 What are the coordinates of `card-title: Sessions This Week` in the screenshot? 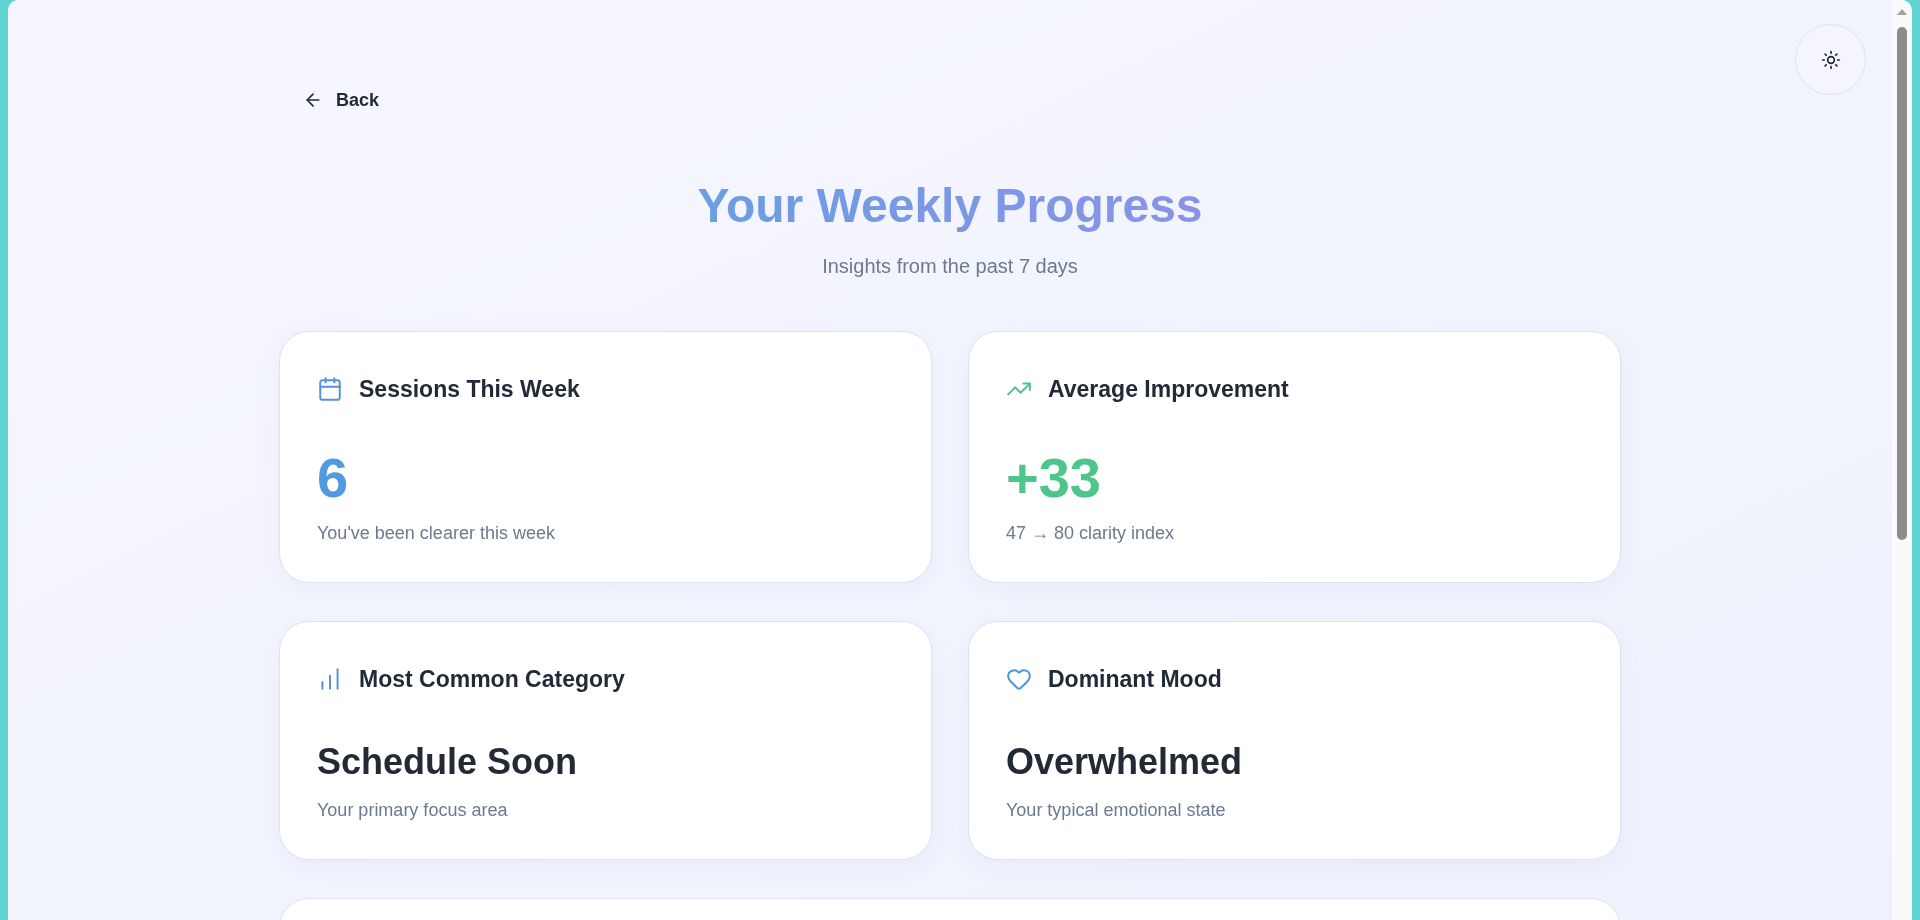 It's located at (469, 389).